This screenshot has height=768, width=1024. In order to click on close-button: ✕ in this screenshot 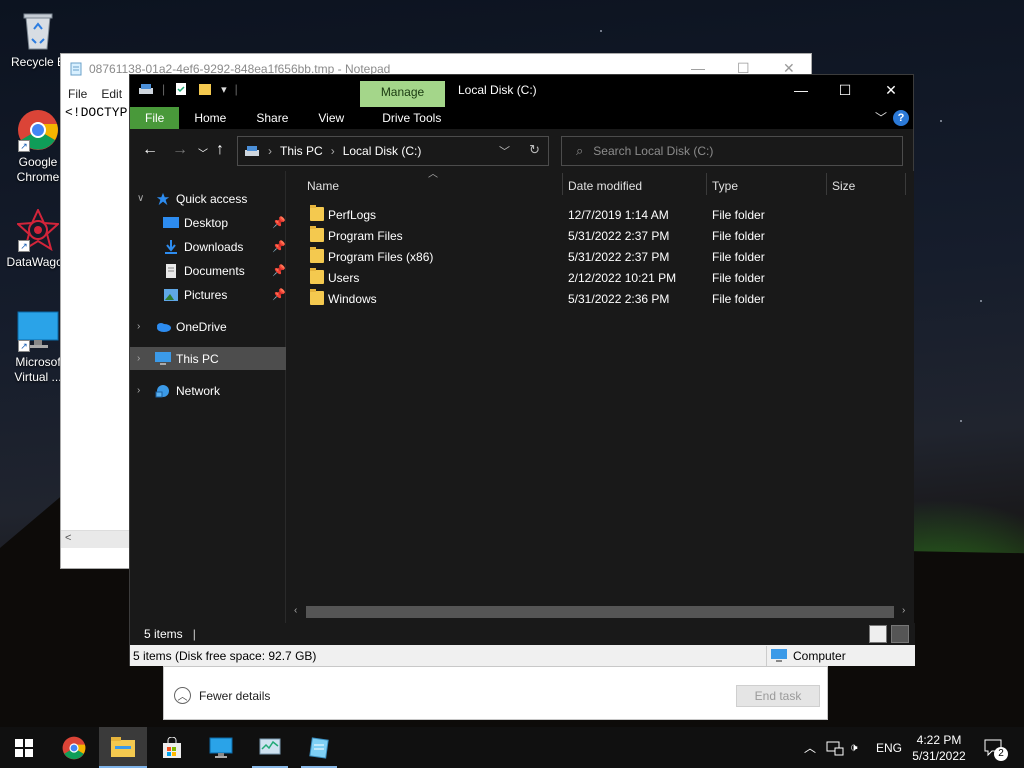, I will do `click(891, 90)`.